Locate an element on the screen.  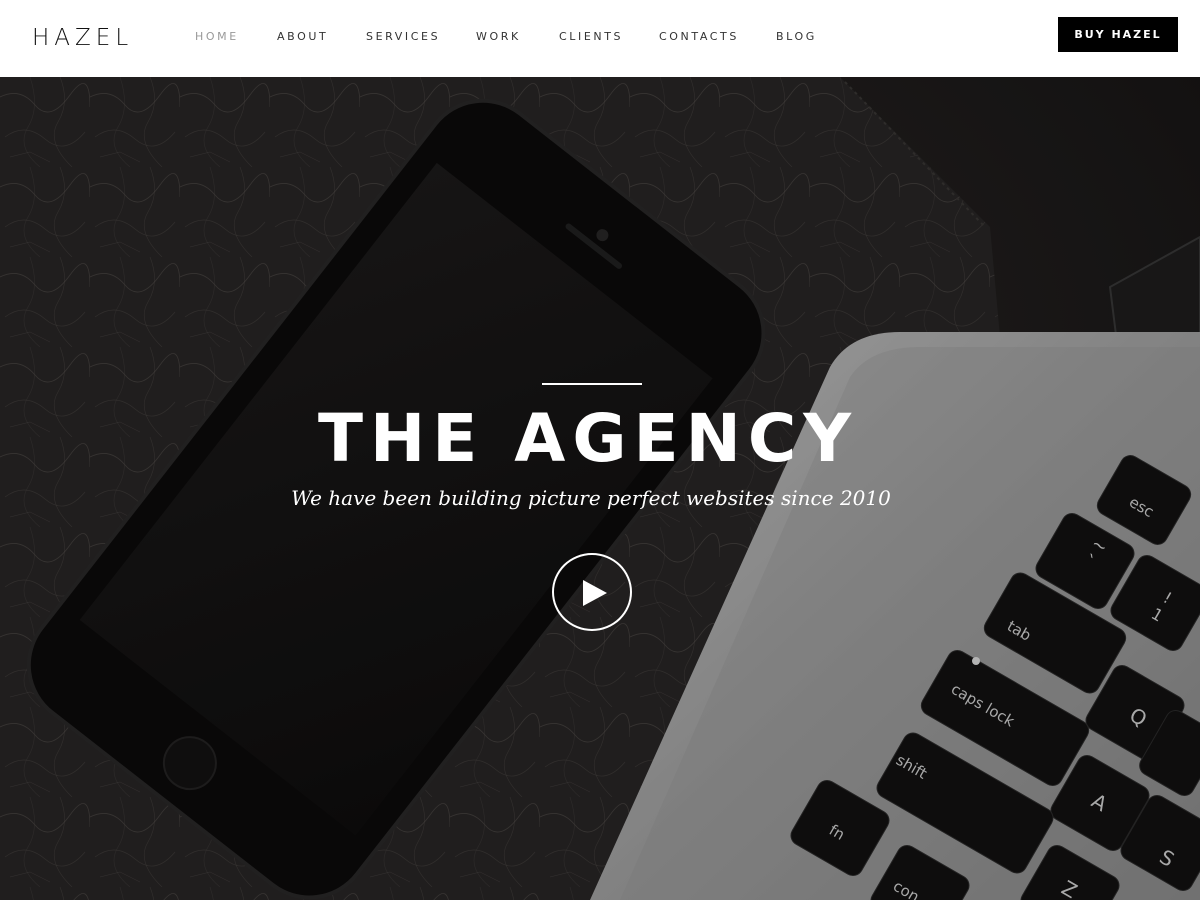
logo: HAZEL is located at coordinates (82, 38).